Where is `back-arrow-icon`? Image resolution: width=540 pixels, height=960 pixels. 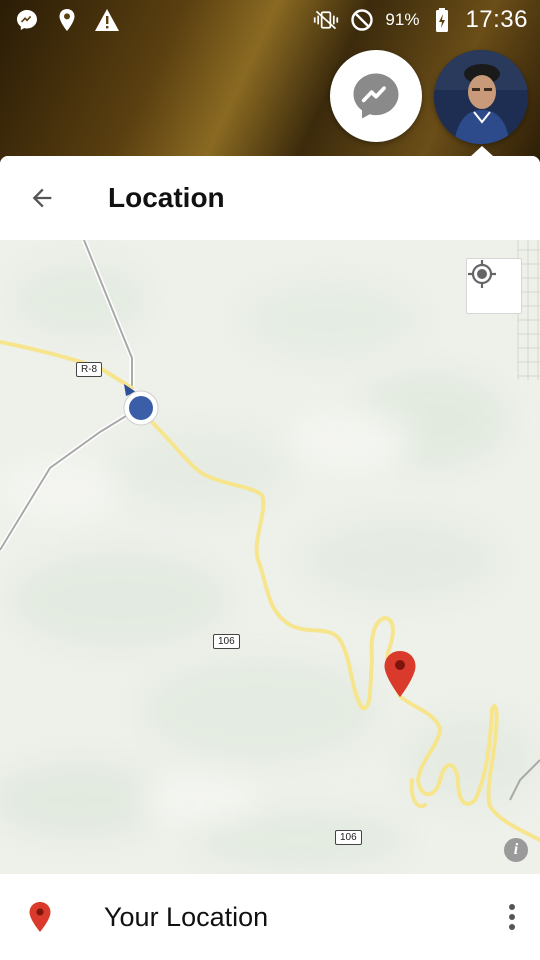
back-arrow-icon is located at coordinates (42, 198).